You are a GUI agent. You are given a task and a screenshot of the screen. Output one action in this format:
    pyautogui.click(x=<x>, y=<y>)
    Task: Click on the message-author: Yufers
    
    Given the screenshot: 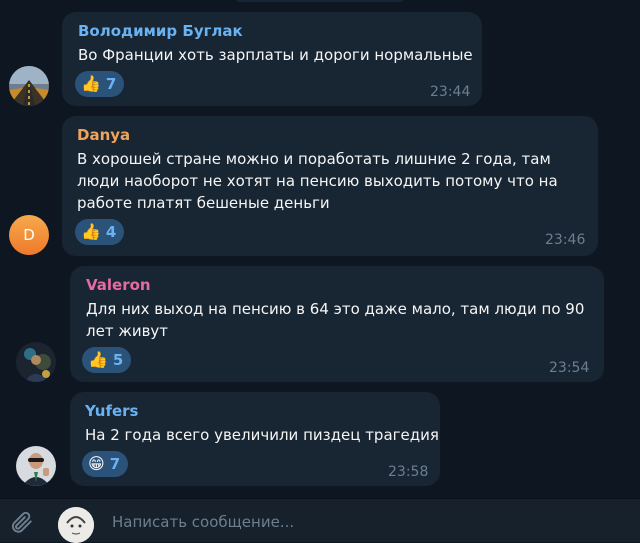 What is the action you would take?
    pyautogui.click(x=111, y=411)
    